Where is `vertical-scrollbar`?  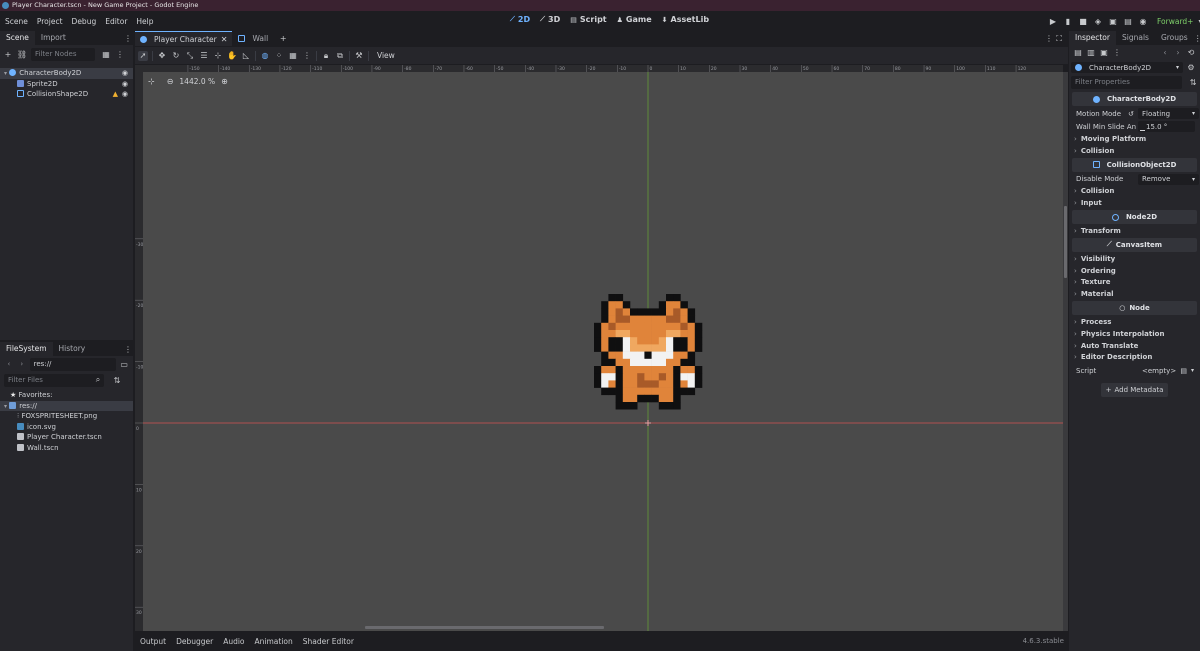 vertical-scrollbar is located at coordinates (1065, 242).